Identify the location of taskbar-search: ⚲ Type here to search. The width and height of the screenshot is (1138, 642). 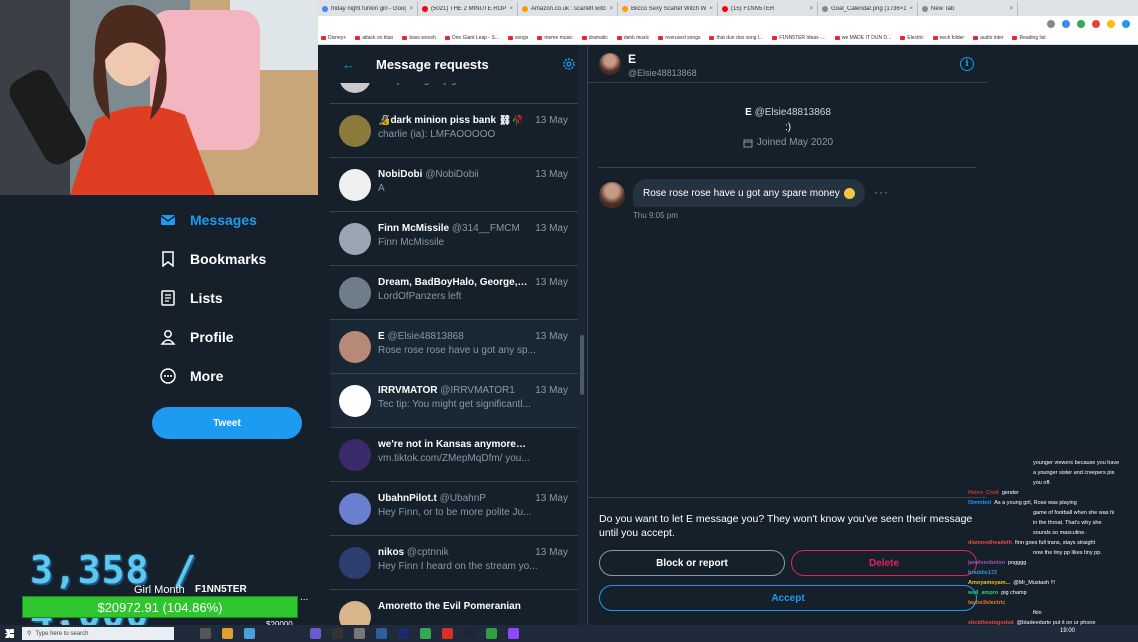
(98, 633).